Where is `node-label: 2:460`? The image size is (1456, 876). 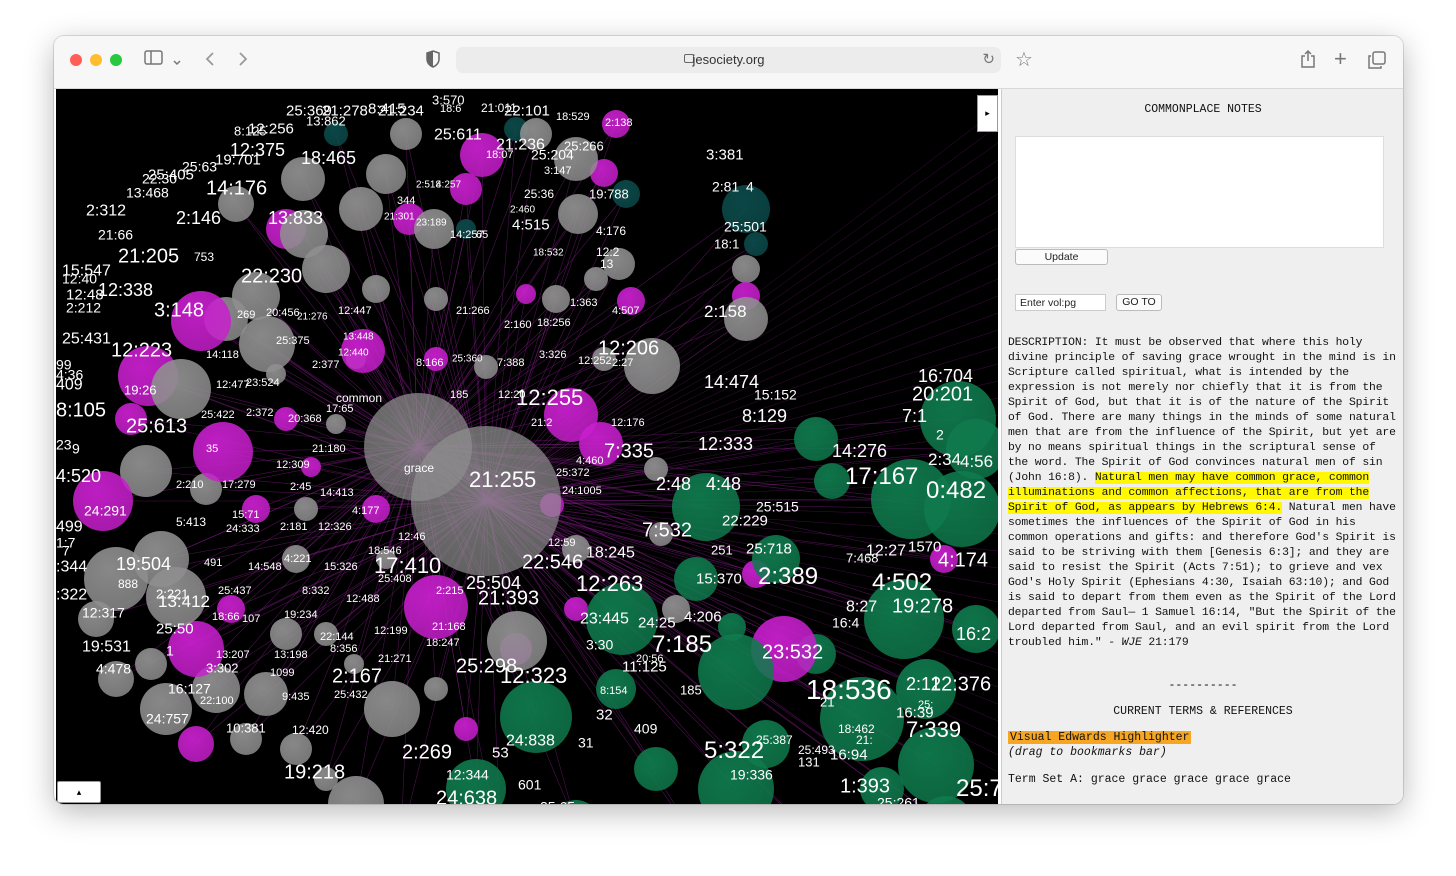 node-label: 2:460 is located at coordinates (522, 209).